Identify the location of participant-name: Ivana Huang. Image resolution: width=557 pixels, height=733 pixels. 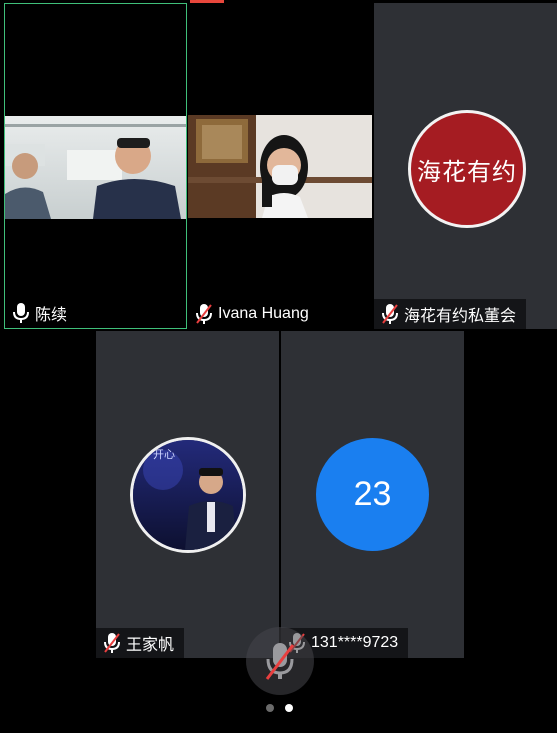
(263, 313).